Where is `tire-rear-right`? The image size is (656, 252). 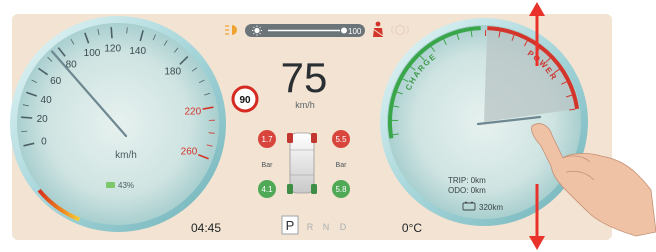
tire-rear-right is located at coordinates (314, 189).